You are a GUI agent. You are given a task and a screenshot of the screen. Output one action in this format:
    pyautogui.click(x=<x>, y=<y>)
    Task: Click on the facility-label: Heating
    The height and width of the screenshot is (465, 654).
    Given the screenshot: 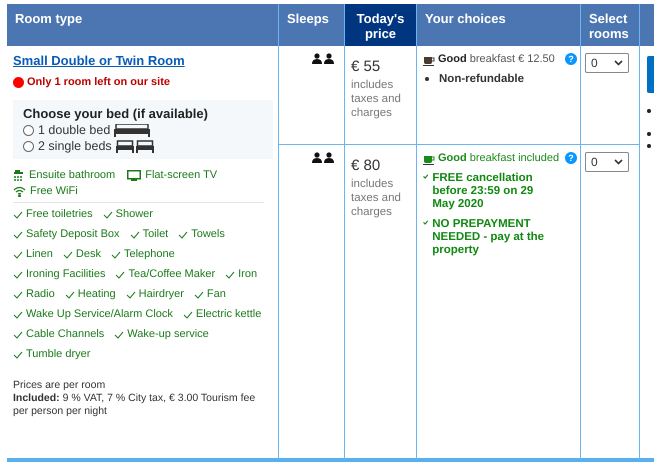 What is the action you would take?
    pyautogui.click(x=97, y=294)
    